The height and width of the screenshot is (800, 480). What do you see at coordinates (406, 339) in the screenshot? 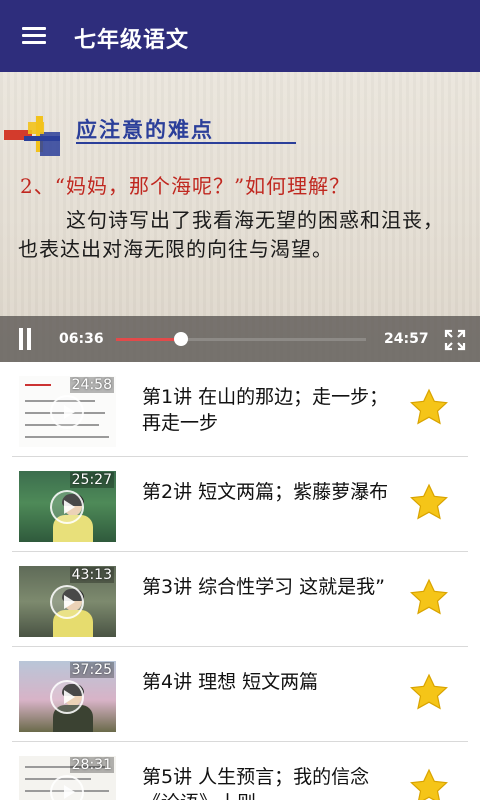
I see `total-time: 24:57` at bounding box center [406, 339].